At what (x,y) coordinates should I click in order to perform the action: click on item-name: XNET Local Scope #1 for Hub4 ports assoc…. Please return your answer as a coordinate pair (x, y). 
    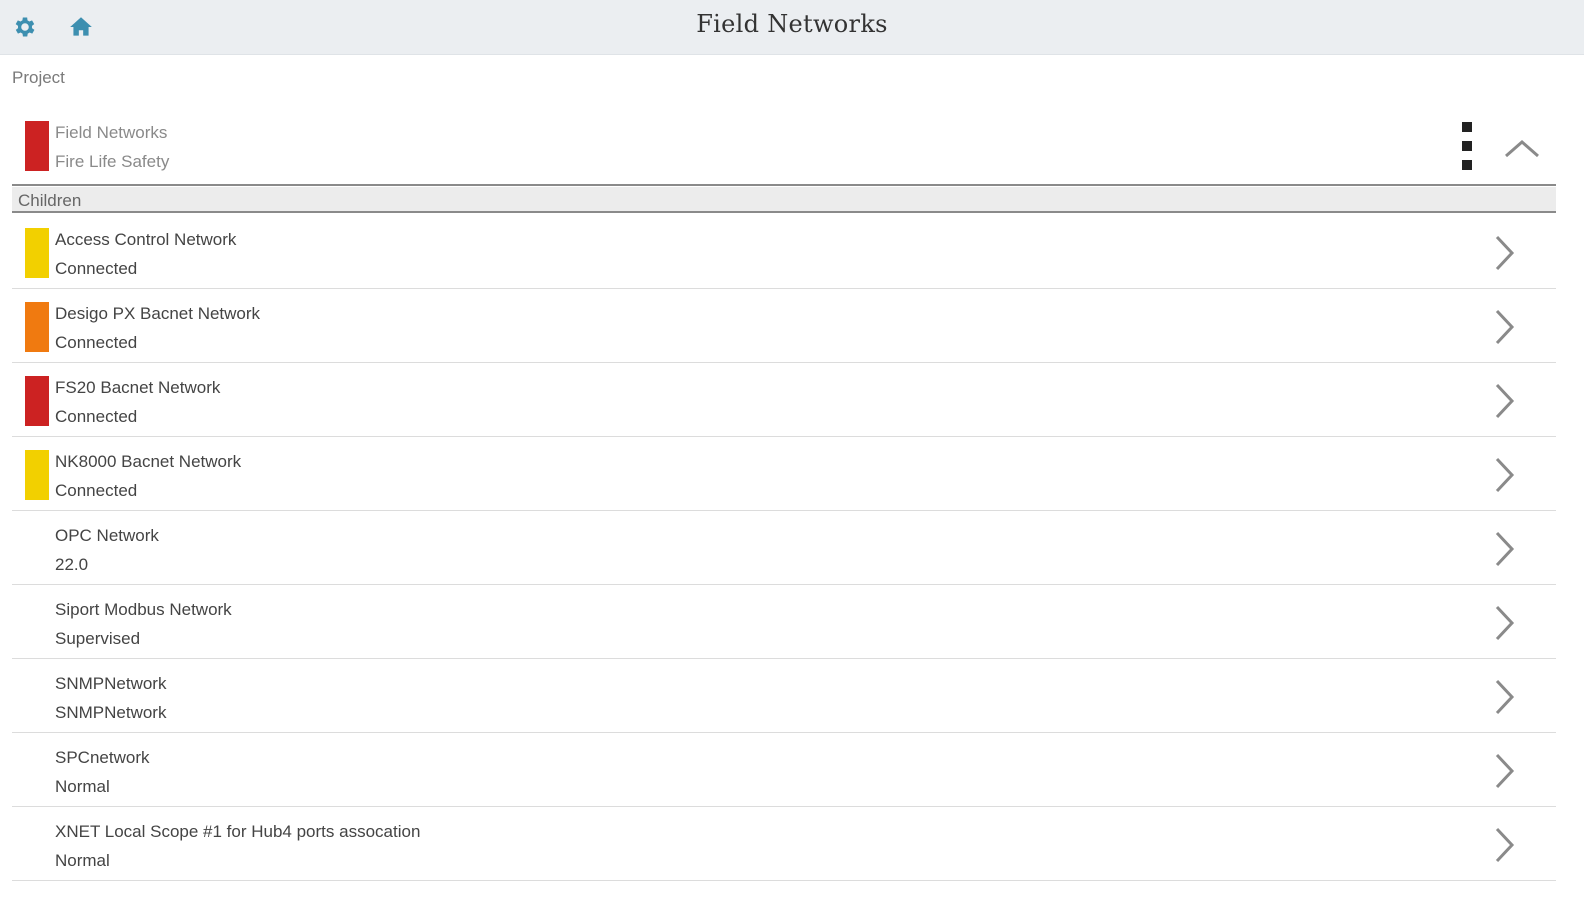
    Looking at the image, I should click on (238, 831).